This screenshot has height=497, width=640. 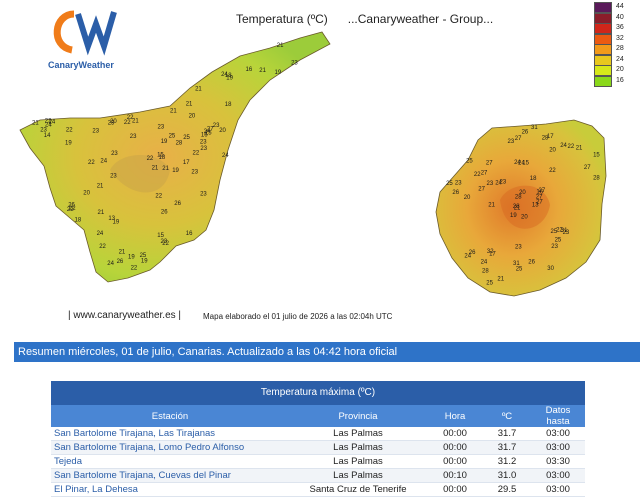 What do you see at coordinates (455, 416) in the screenshot?
I see `header-hour: Hora` at bounding box center [455, 416].